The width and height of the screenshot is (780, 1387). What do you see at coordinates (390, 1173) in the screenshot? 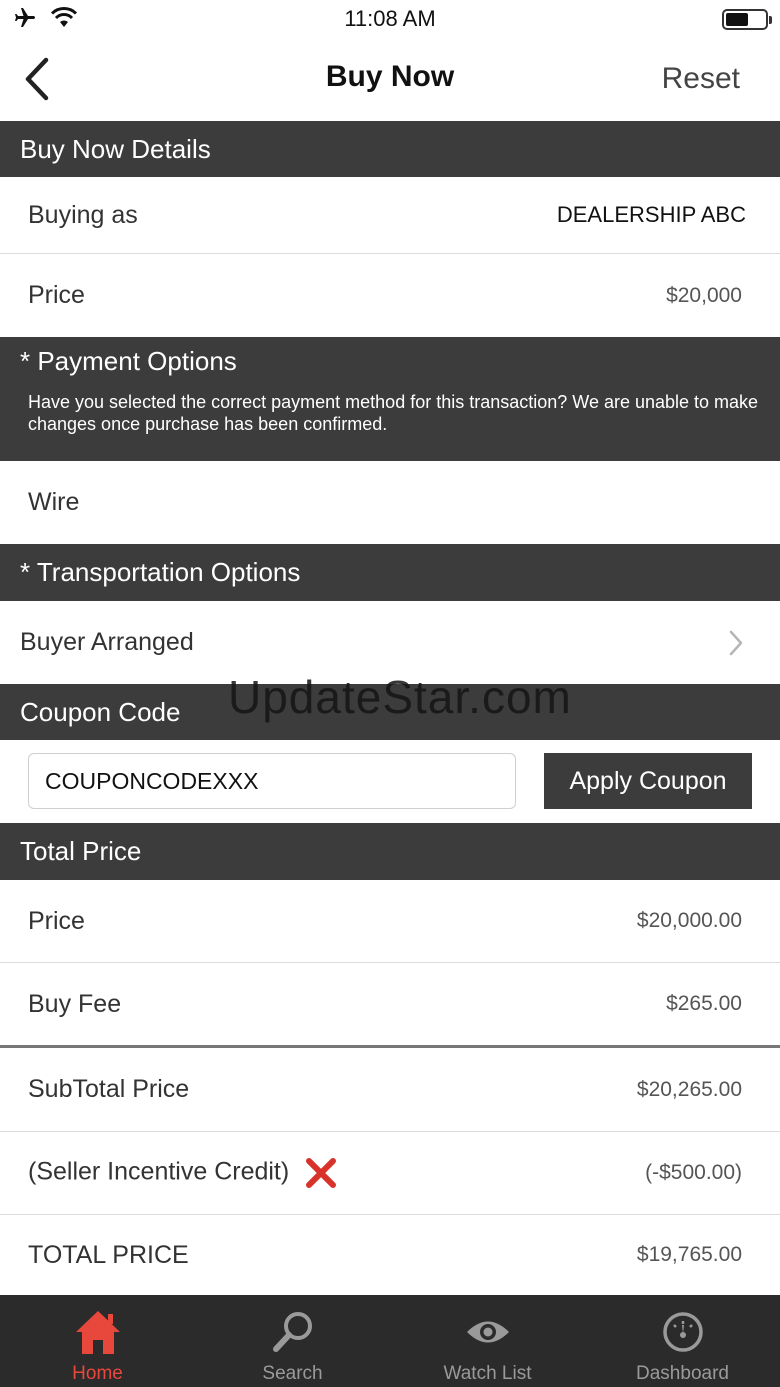
I see `seller-credit-row: (Seller Incentive Credit) (-$500.00)` at bounding box center [390, 1173].